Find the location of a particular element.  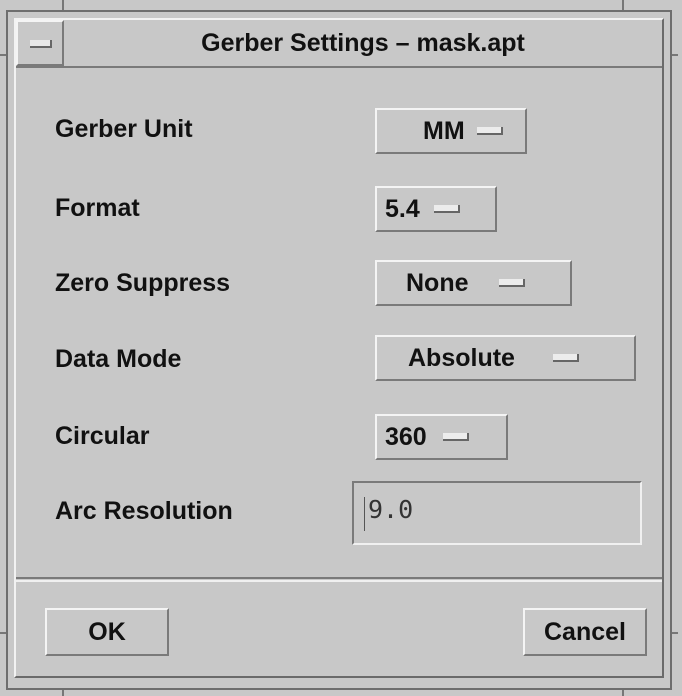

data-mode-label: Data Mode is located at coordinates (118, 359).